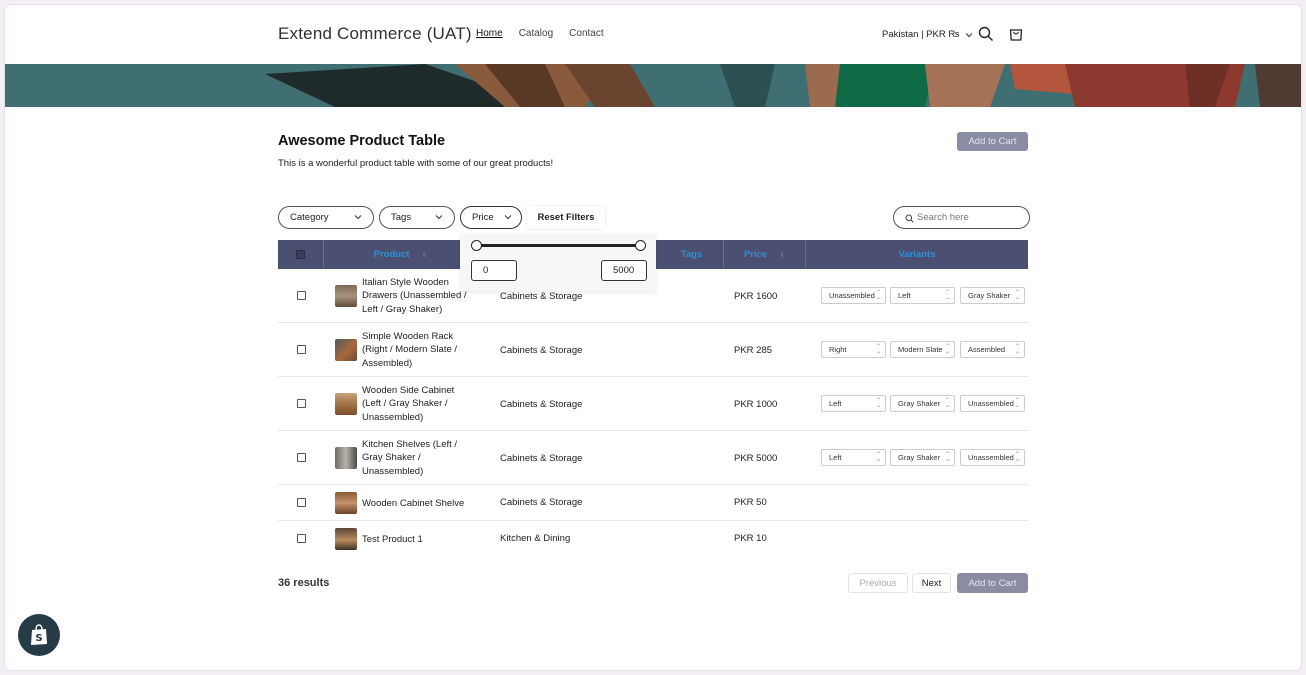 The height and width of the screenshot is (675, 1306). I want to click on reset-filters-button: Reset Filters, so click(566, 217).